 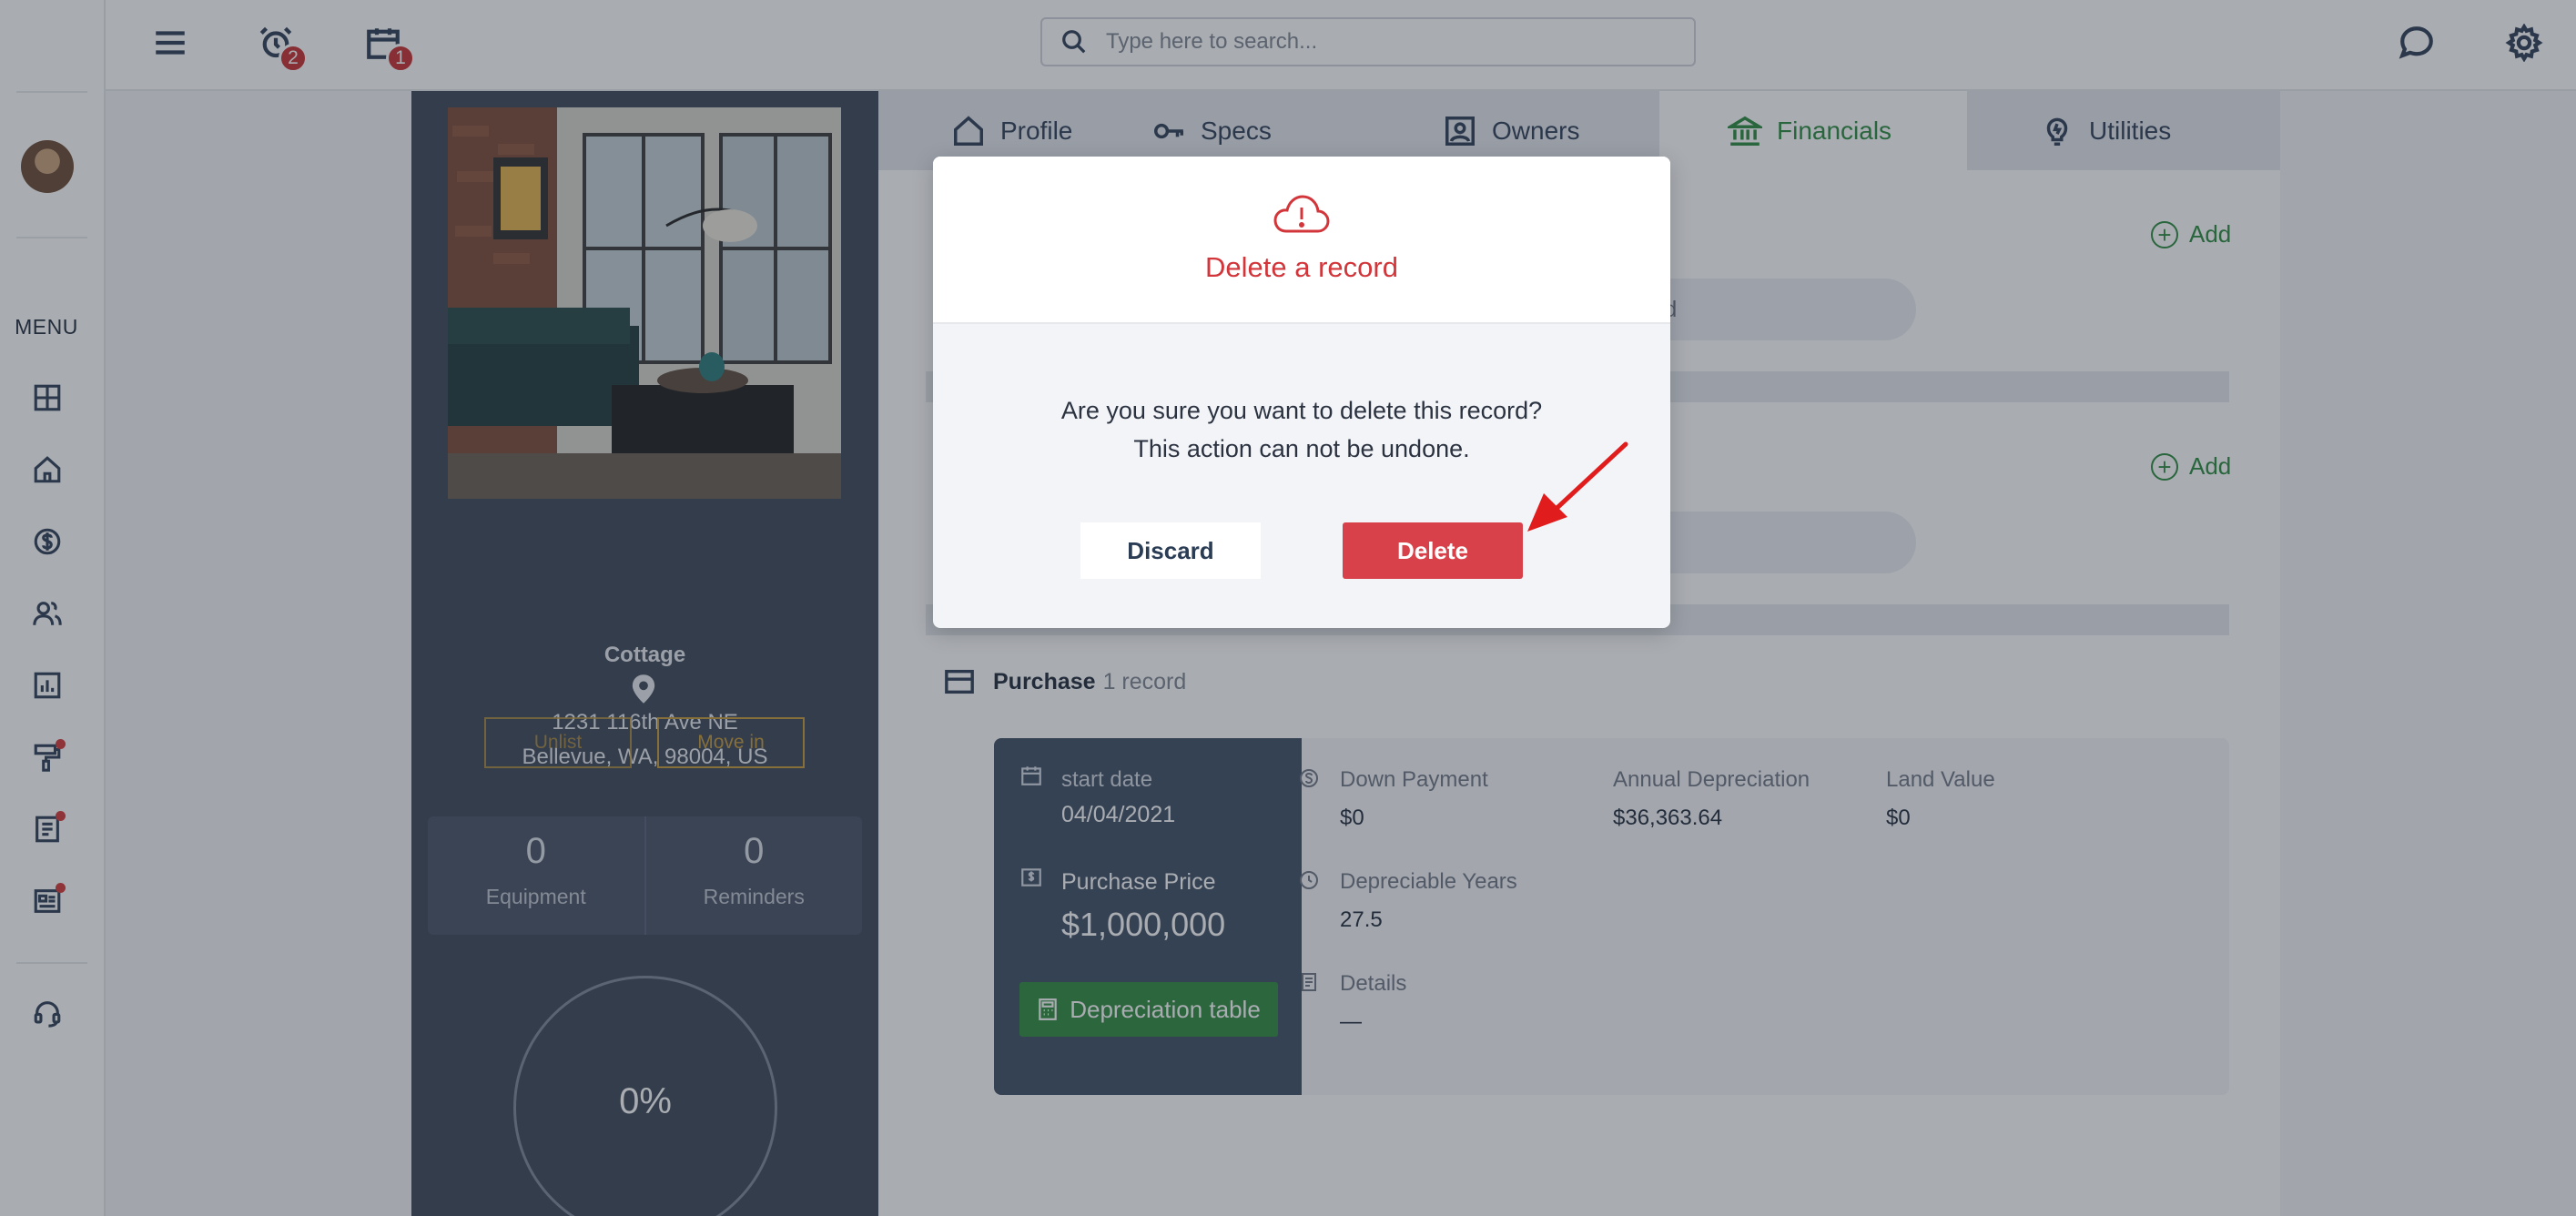 What do you see at coordinates (1301, 214) in the screenshot?
I see `cloud-alert-icon` at bounding box center [1301, 214].